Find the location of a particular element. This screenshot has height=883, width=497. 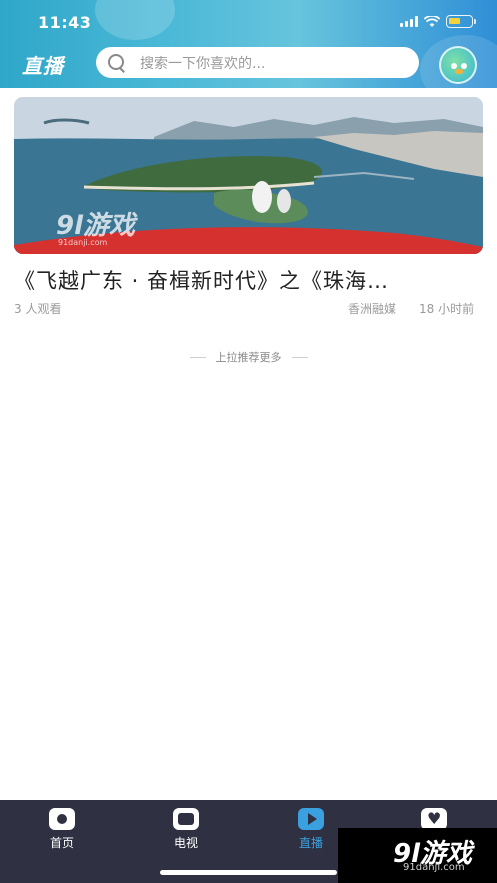

load-more-hint: 上拉推荐更多 is located at coordinates (248, 357).